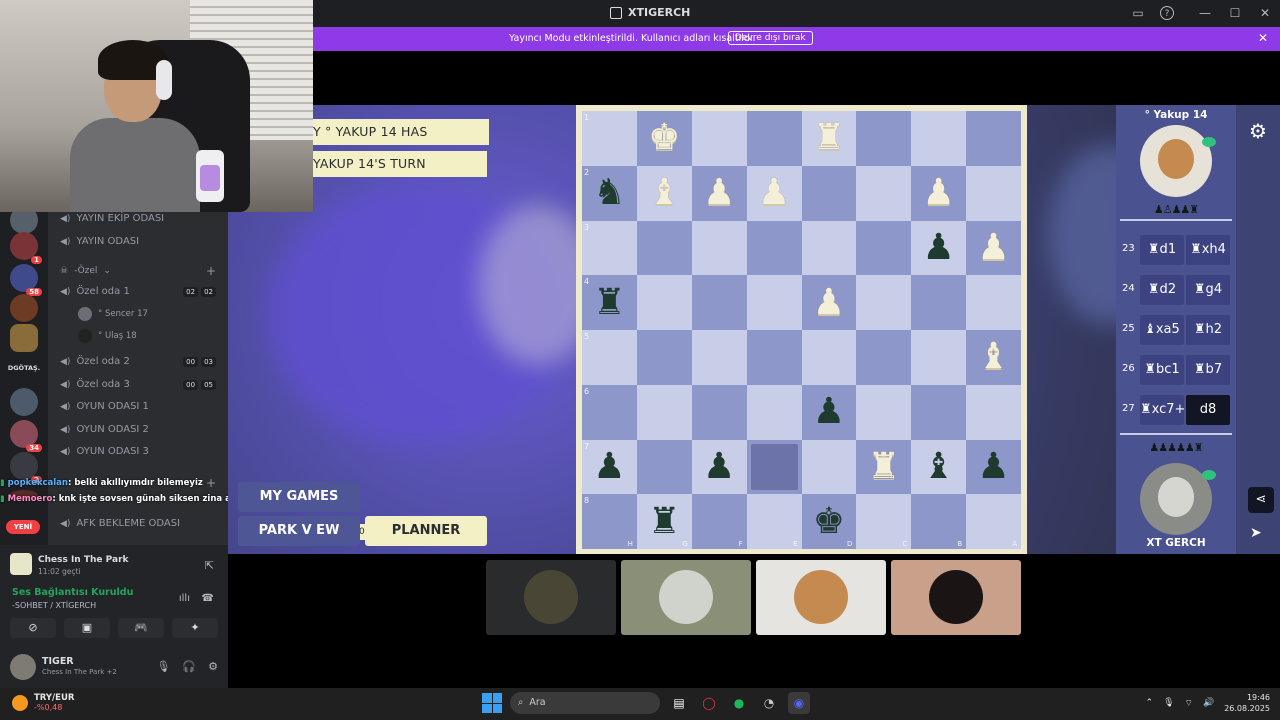 The width and height of the screenshot is (1280, 720). What do you see at coordinates (609, 193) in the screenshot?
I see `black-piece-N: ♞` at bounding box center [609, 193].